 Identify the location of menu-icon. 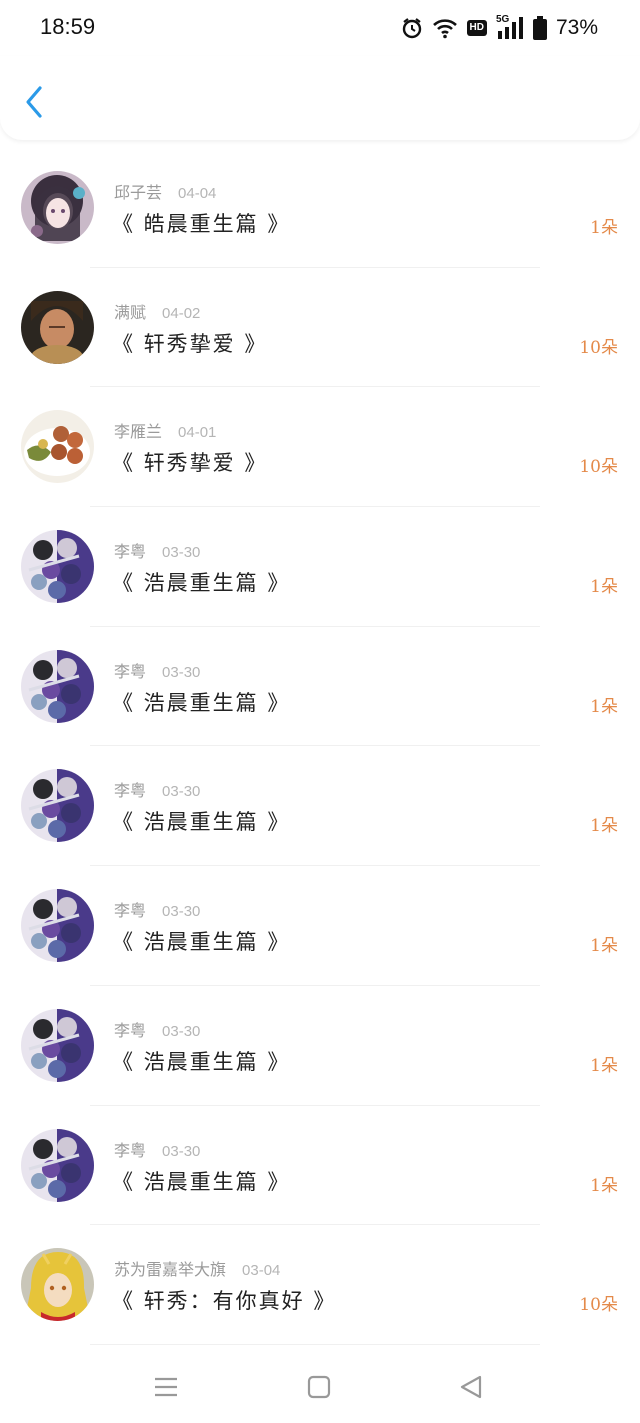
(166, 1387).